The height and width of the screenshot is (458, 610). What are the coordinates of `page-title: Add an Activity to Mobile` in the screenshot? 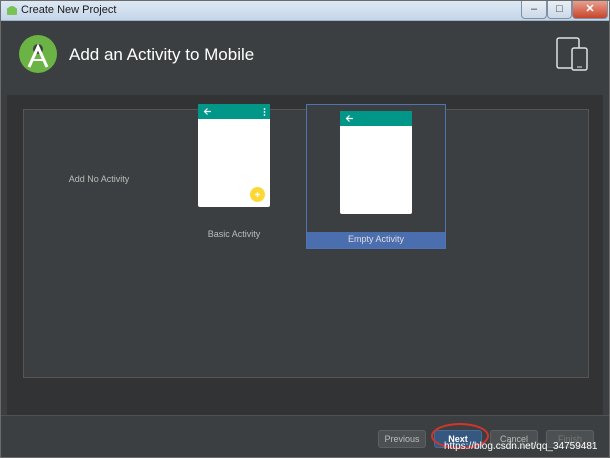 It's located at (162, 54).